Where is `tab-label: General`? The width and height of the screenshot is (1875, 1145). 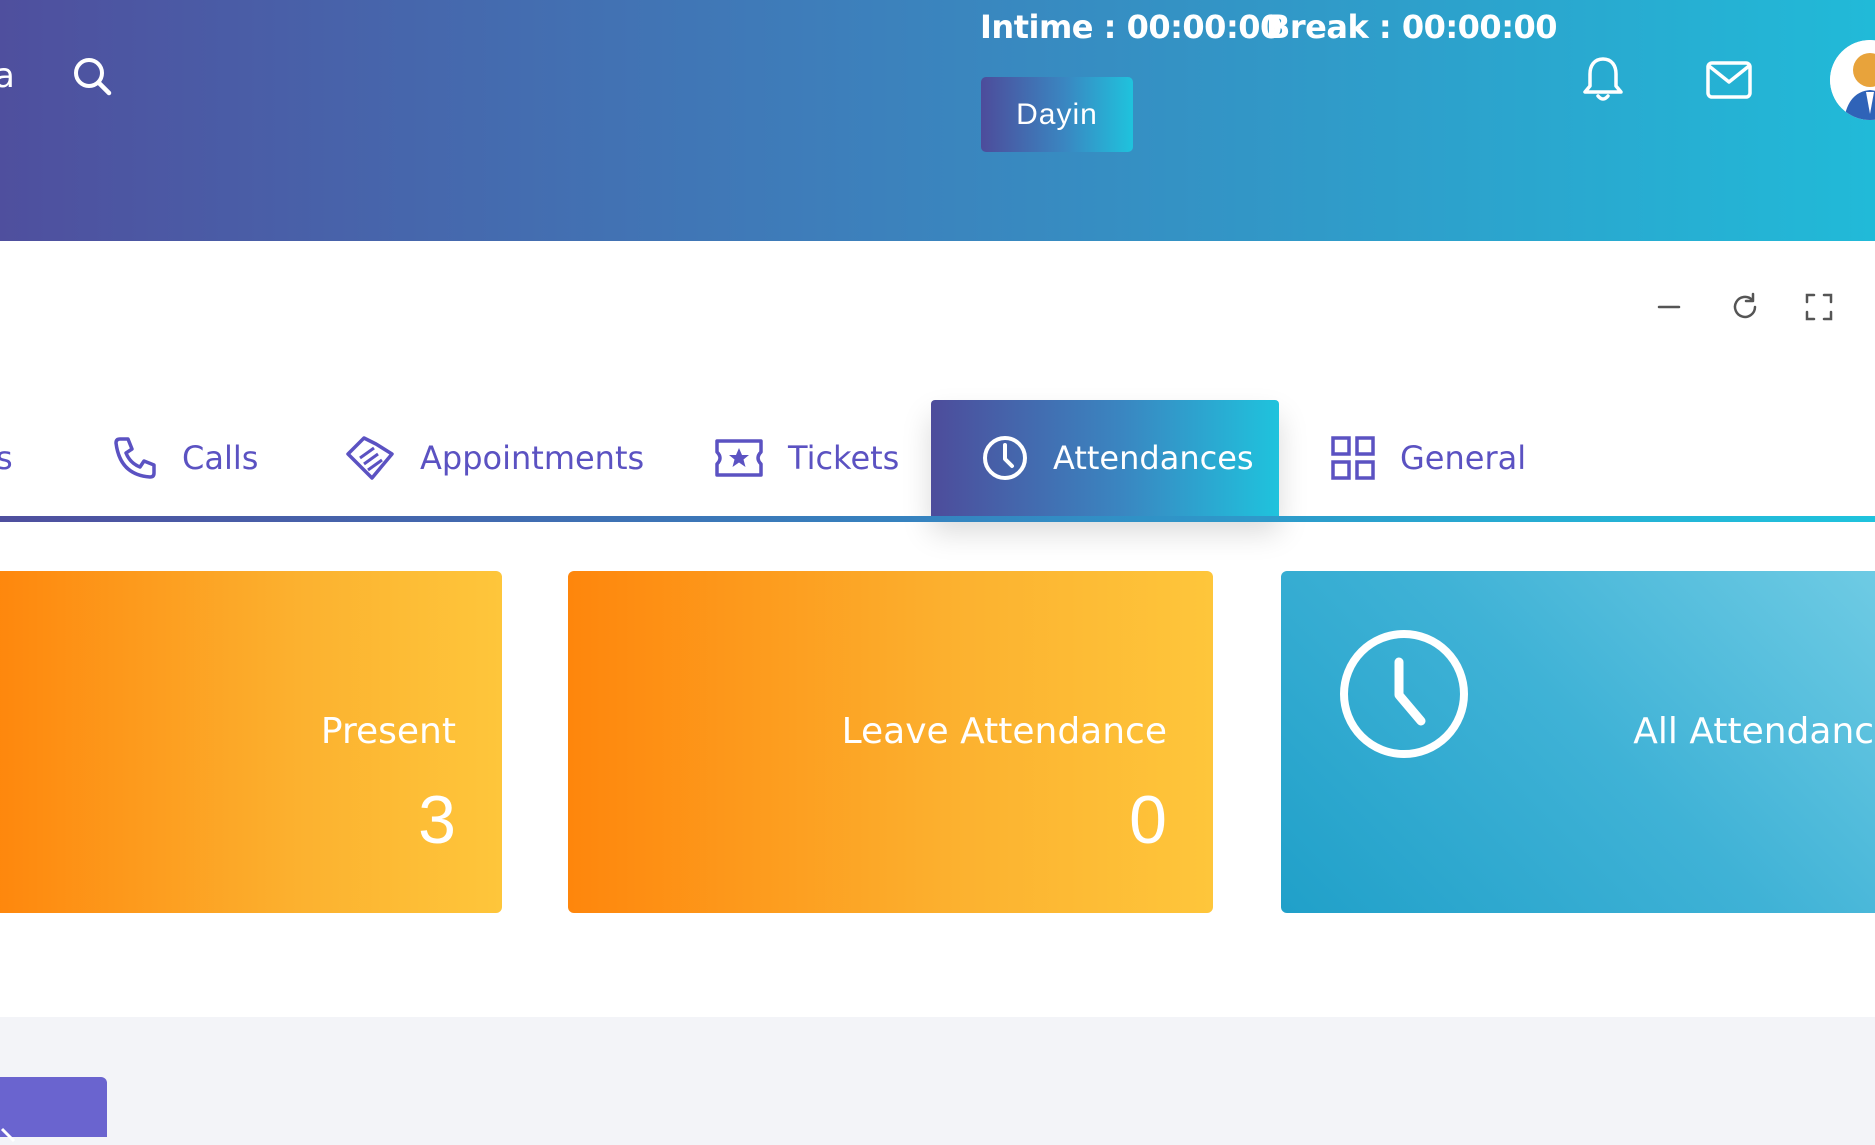 tab-label: General is located at coordinates (1463, 458).